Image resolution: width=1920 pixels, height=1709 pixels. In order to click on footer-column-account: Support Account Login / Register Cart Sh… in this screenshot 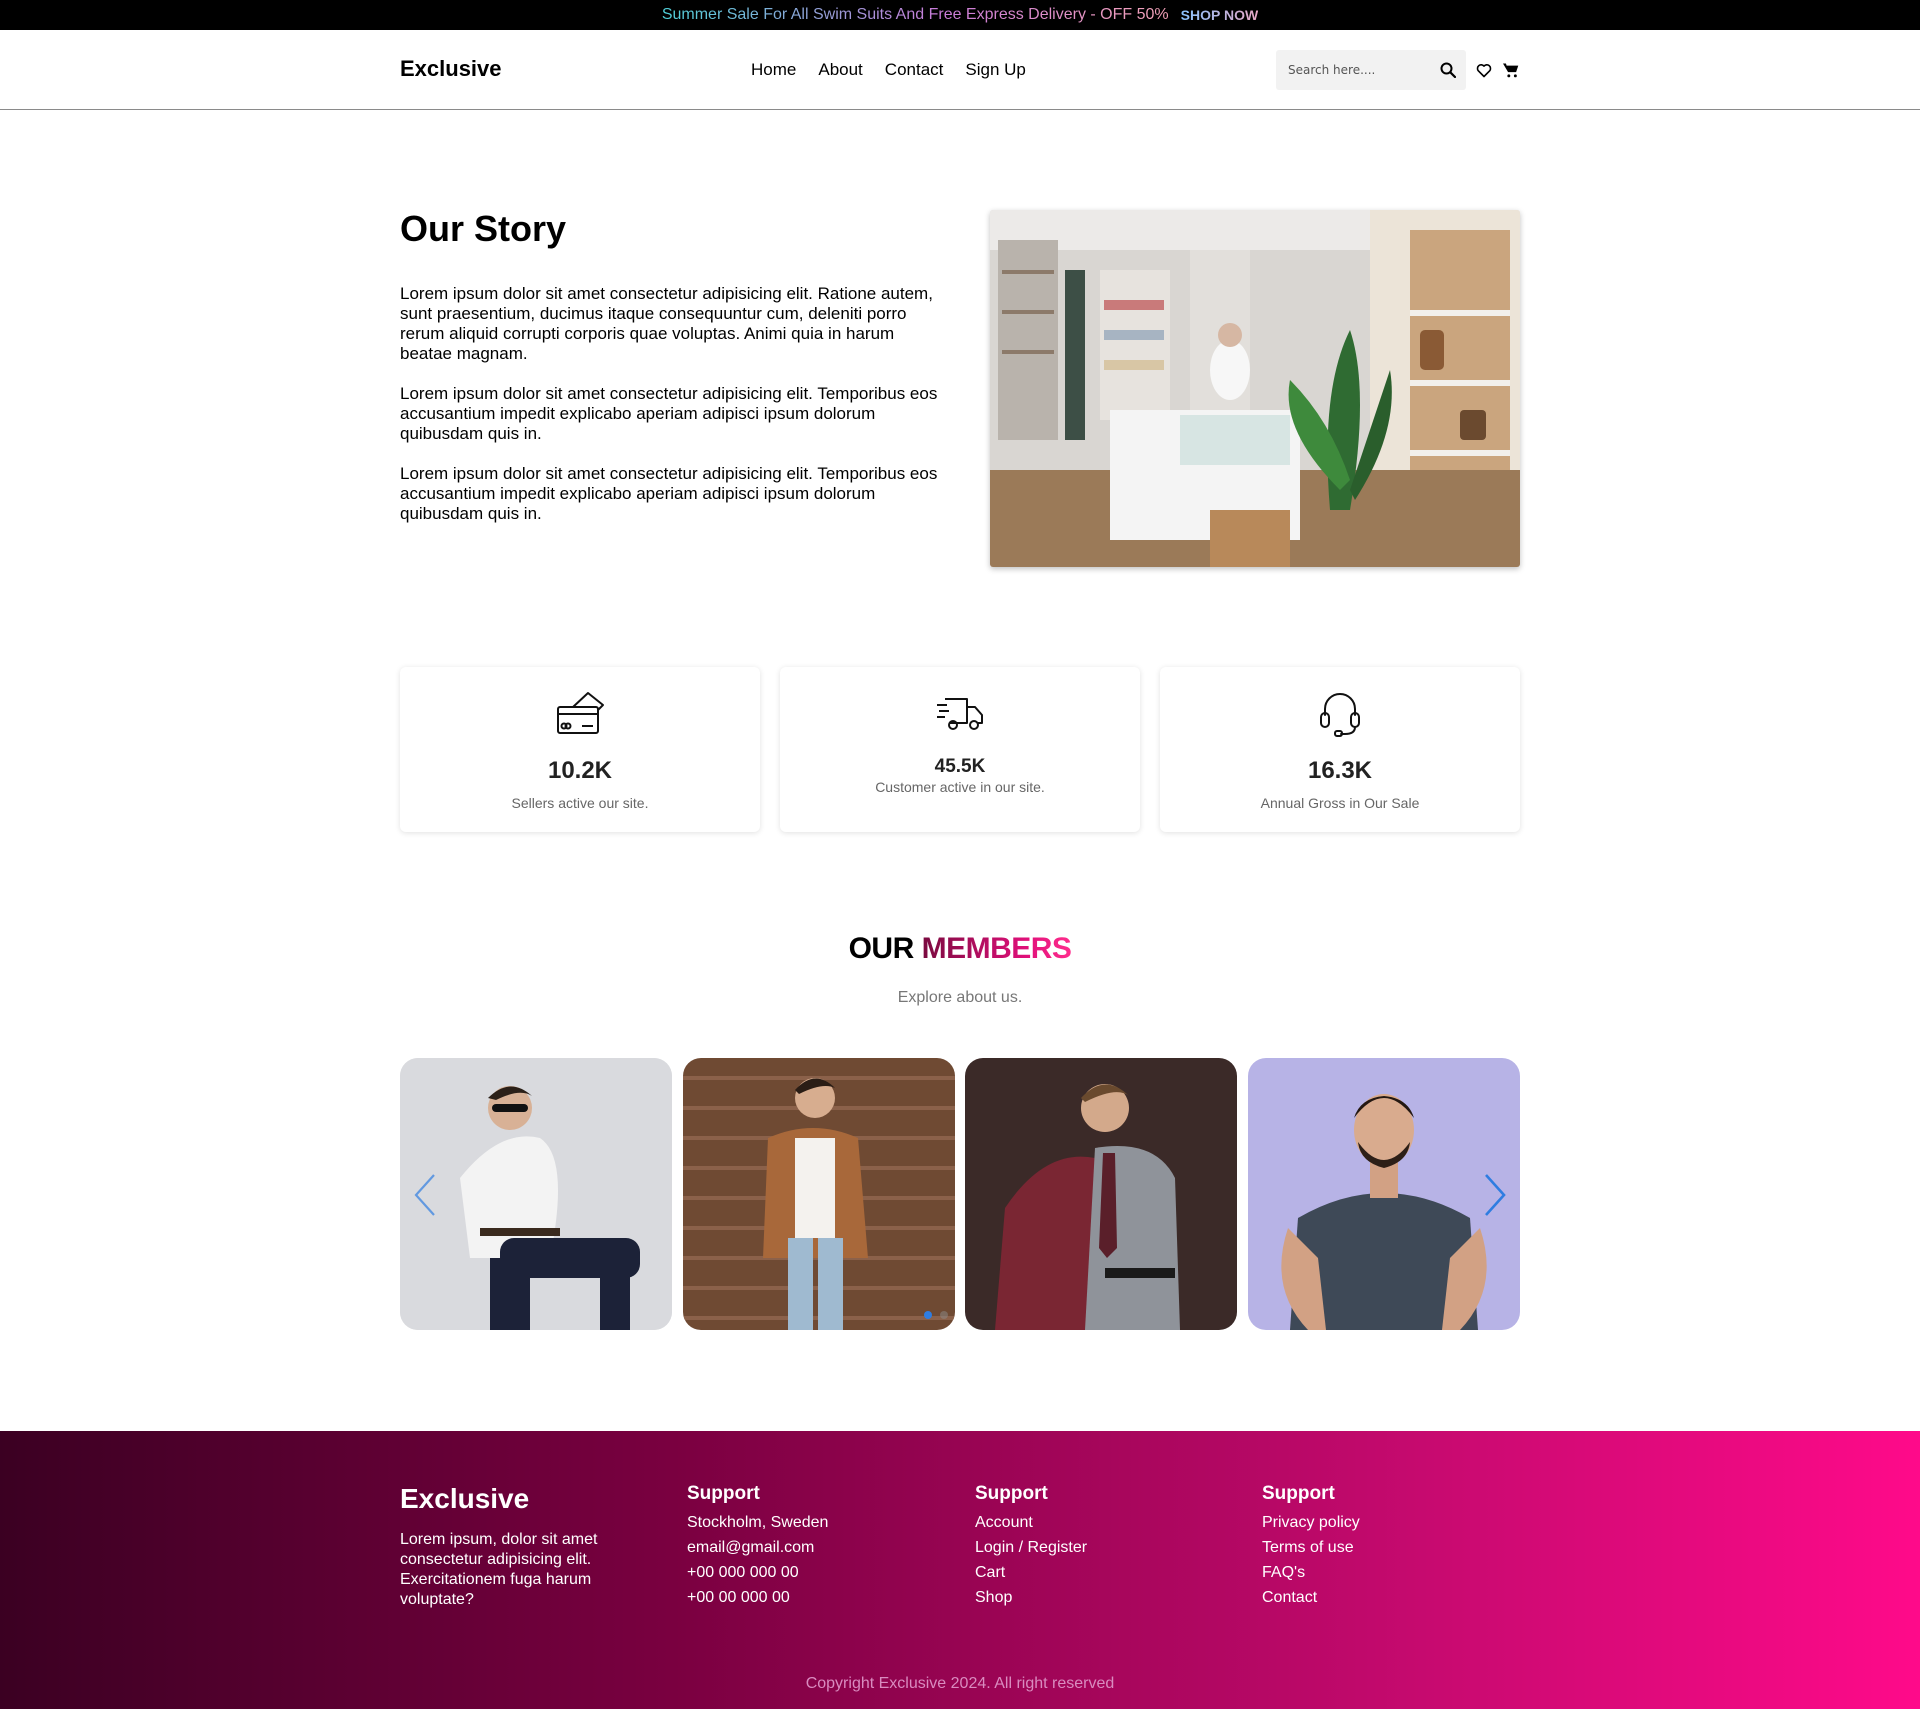, I will do `click(1031, 1546)`.